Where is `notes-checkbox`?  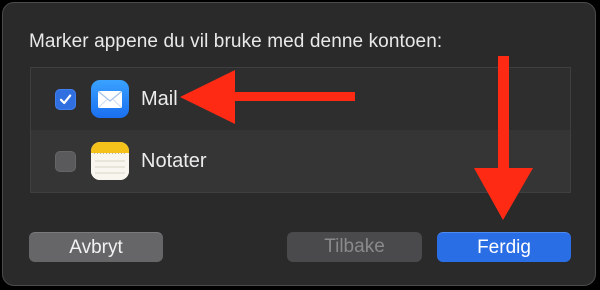
notes-checkbox is located at coordinates (65, 161).